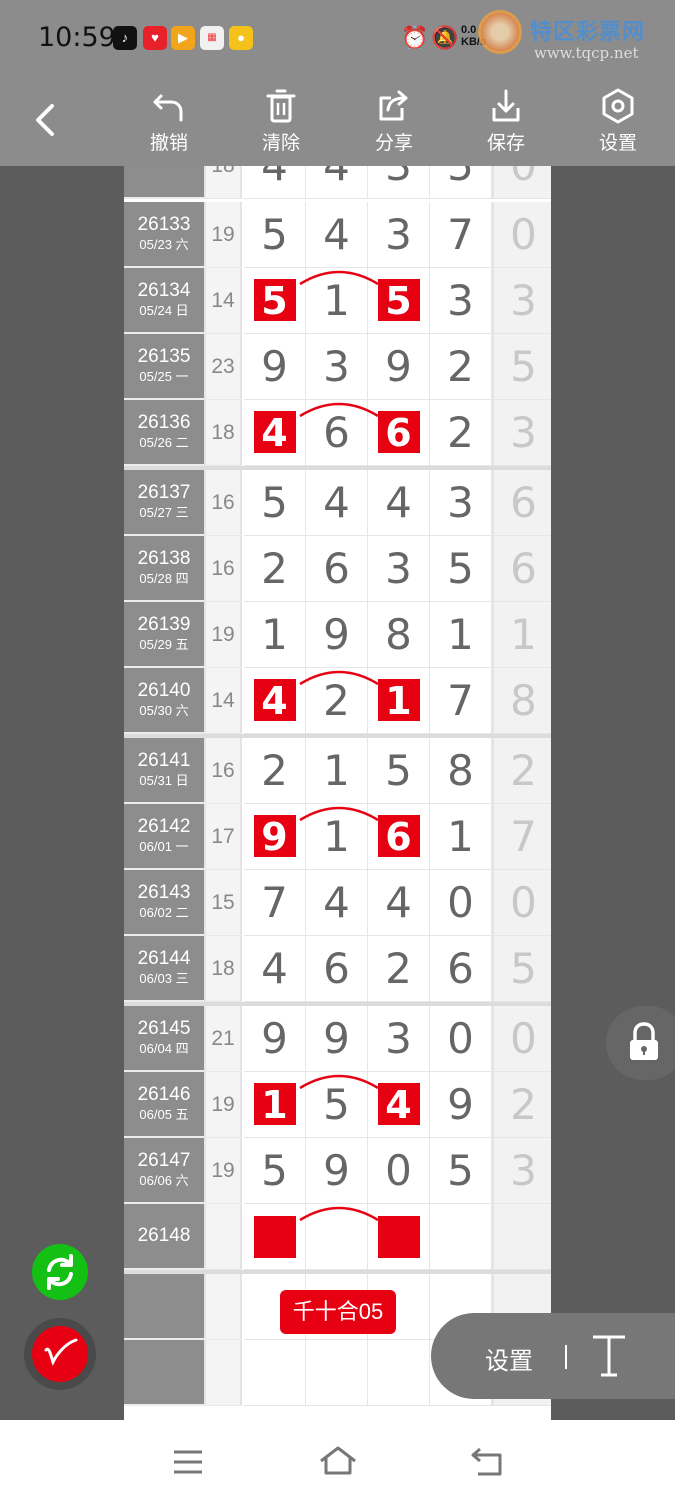  Describe the element at coordinates (60, 1354) in the screenshot. I see `draw-button` at that location.